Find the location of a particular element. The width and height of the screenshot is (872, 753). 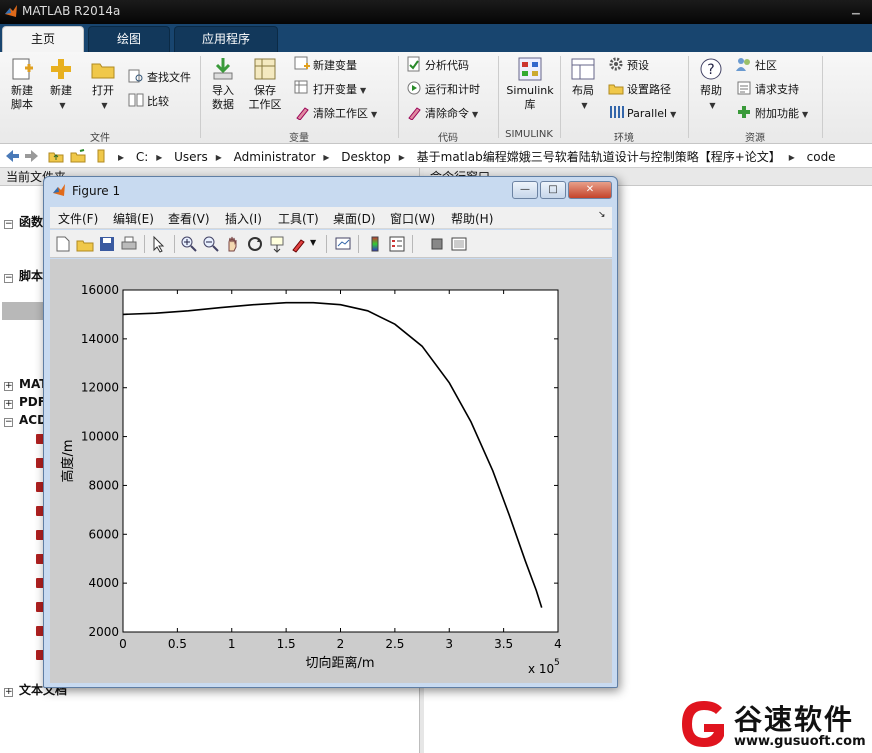

rotate-3d-icon is located at coordinates (255, 244).